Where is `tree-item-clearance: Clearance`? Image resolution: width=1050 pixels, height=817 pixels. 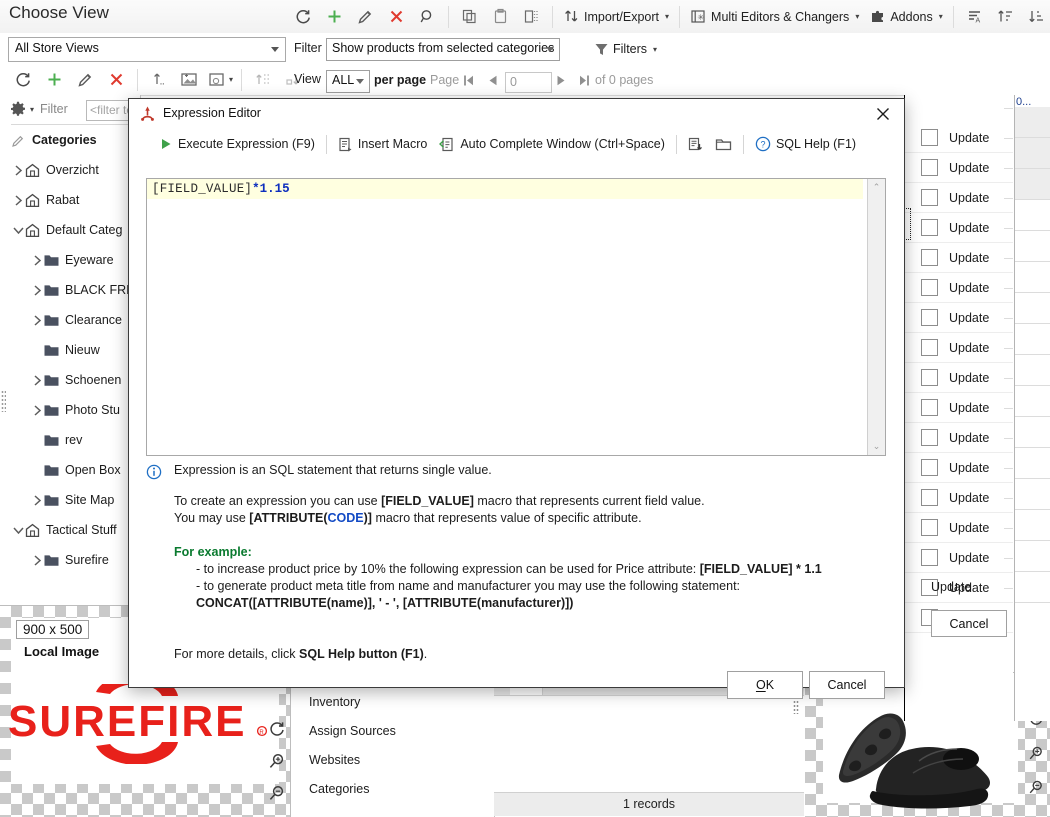
tree-item-clearance: Clearance is located at coordinates (75, 320).